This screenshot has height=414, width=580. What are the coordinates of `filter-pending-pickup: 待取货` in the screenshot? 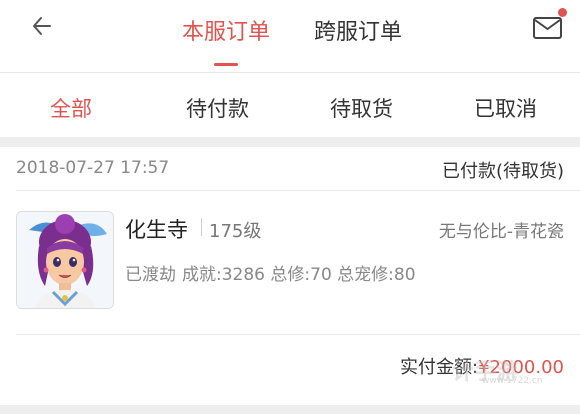 It's located at (361, 108).